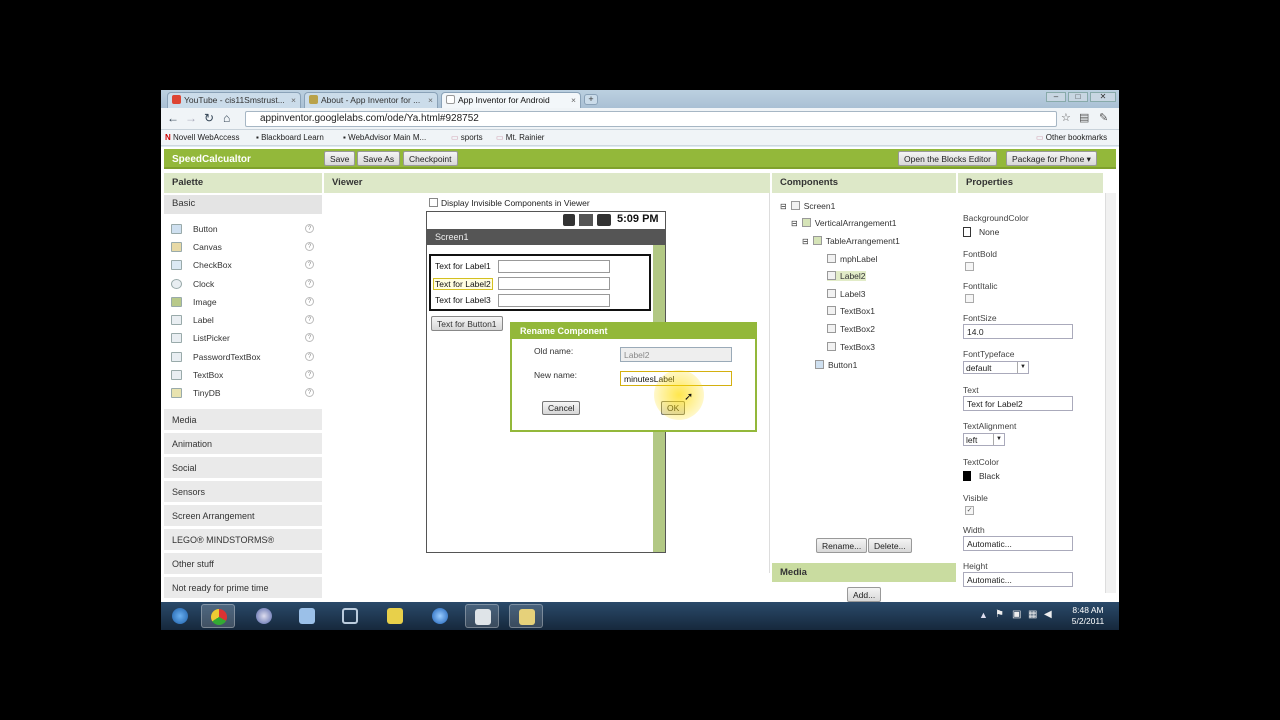 This screenshot has width=1280, height=720. I want to click on taskbar-chrome, so click(218, 616).